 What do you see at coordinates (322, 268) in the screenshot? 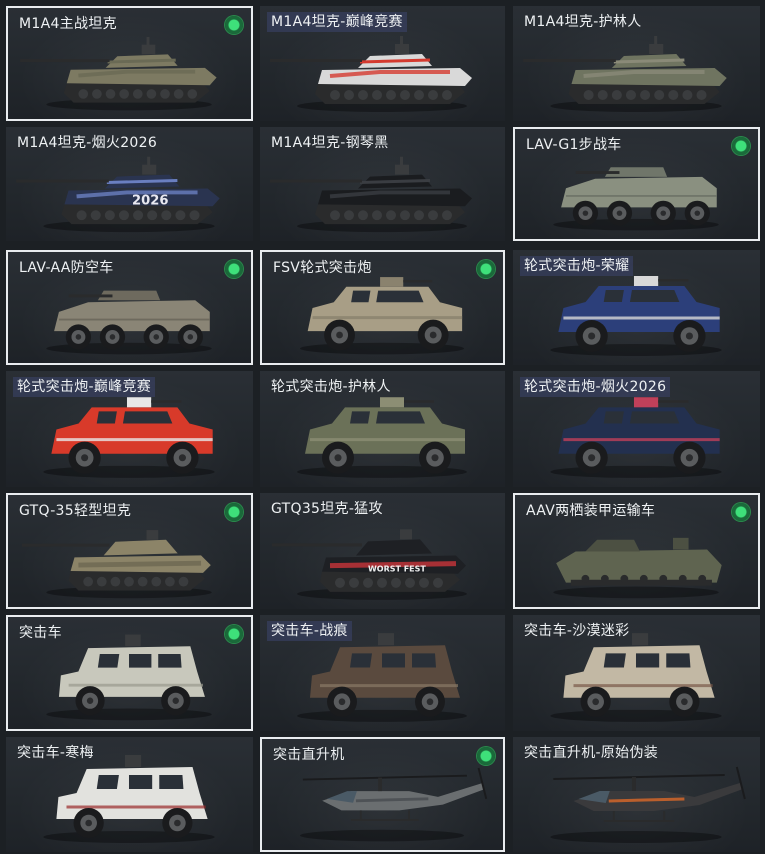
I see `vehicle-name: FSV轮式突击炮` at bounding box center [322, 268].